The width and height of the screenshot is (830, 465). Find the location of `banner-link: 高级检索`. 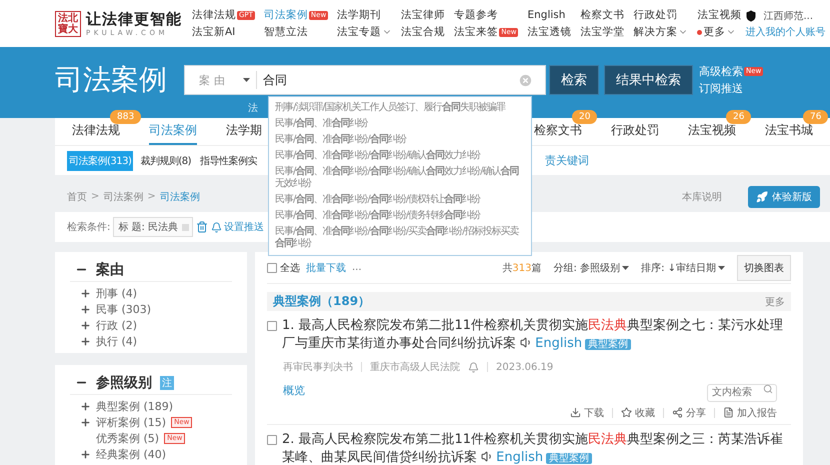

banner-link: 高级检索 is located at coordinates (721, 71).